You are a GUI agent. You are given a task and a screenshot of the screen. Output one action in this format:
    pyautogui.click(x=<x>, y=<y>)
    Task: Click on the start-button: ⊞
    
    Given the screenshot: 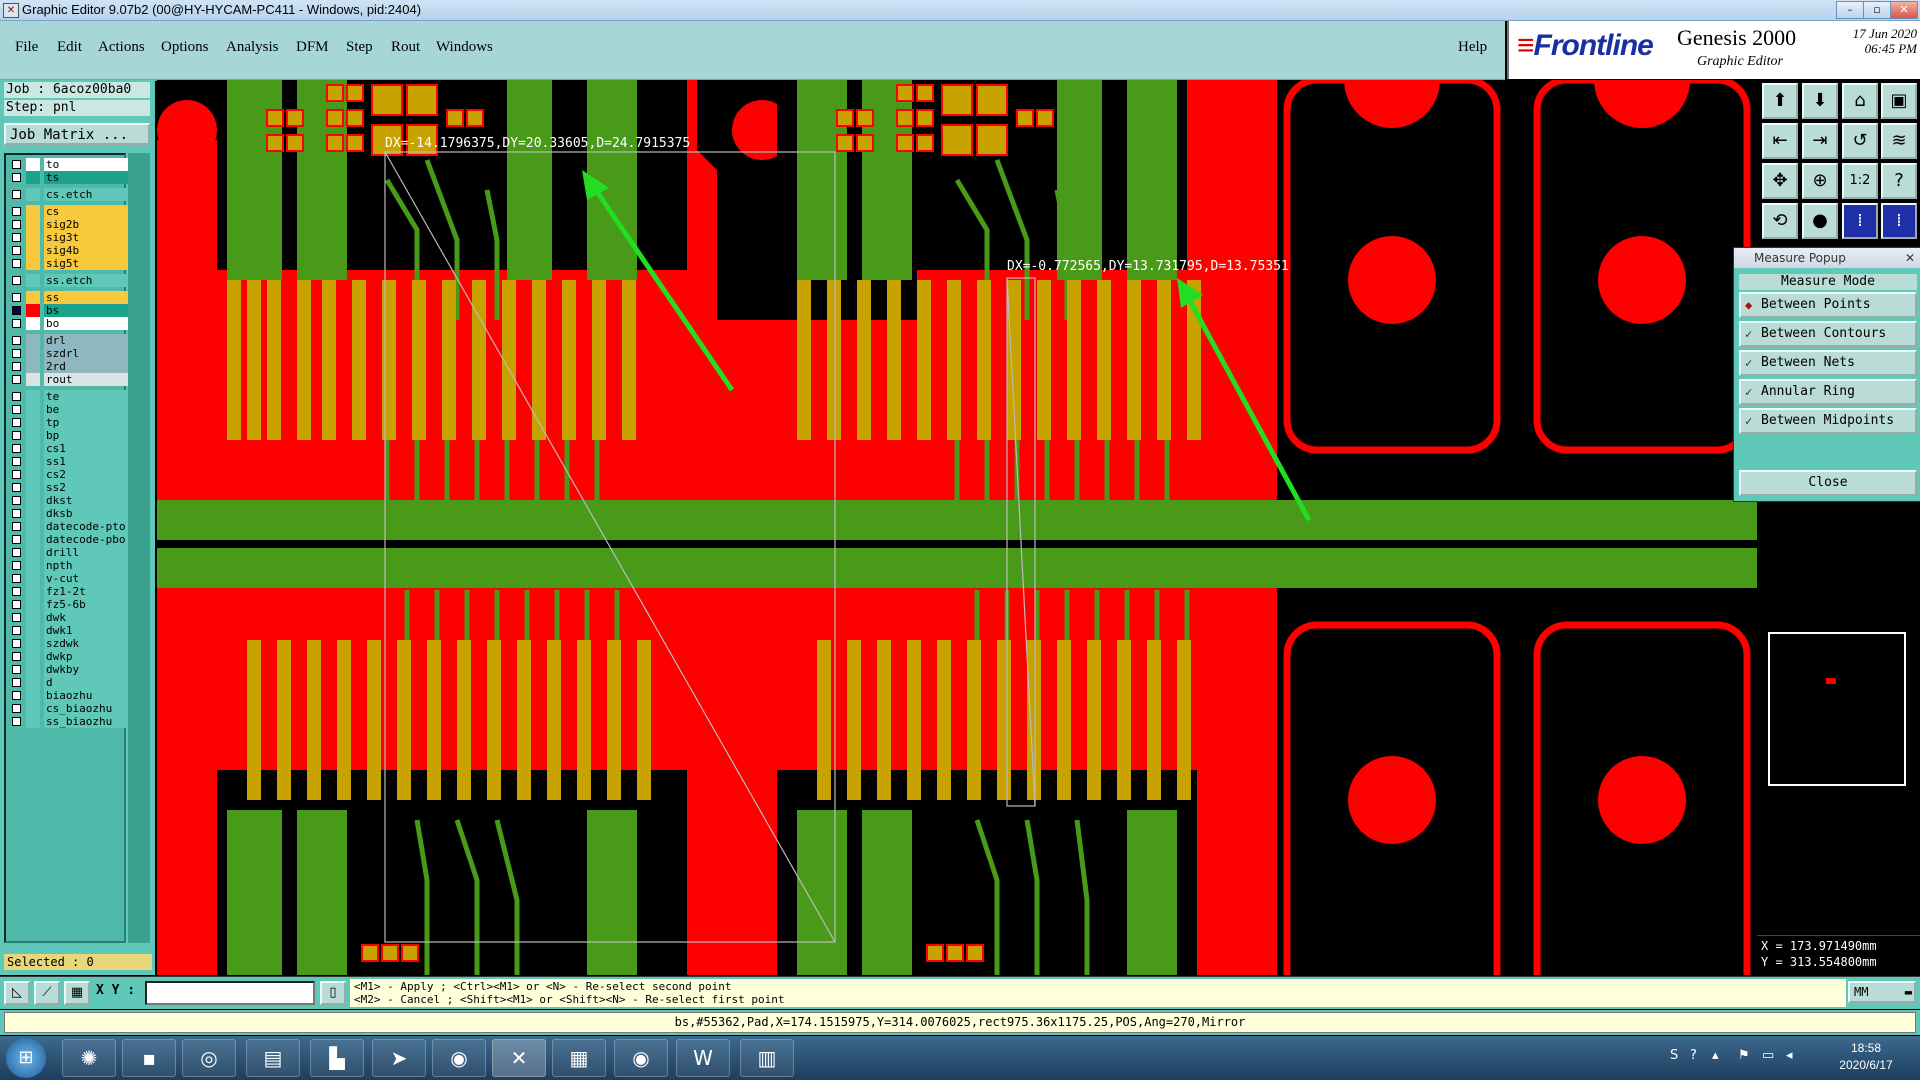 What is the action you would take?
    pyautogui.click(x=26, y=1058)
    